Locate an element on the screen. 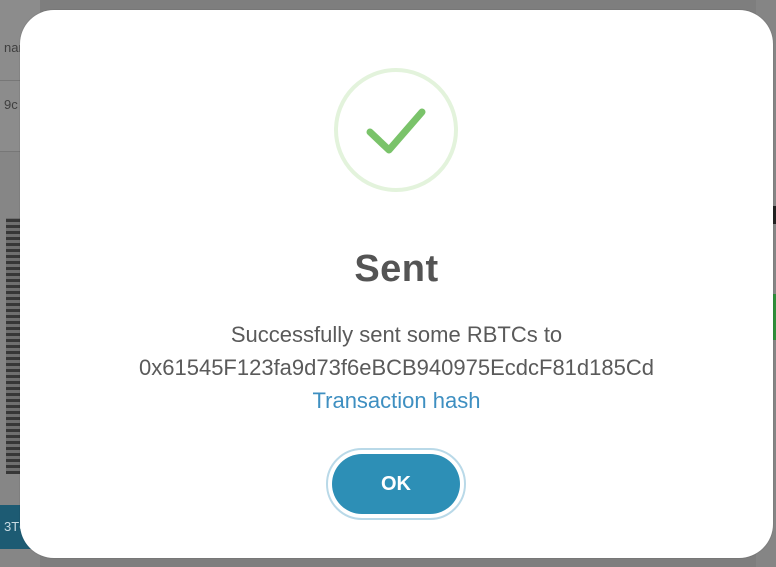 This screenshot has height=567, width=776. ok-button-label: OK is located at coordinates (396, 484).